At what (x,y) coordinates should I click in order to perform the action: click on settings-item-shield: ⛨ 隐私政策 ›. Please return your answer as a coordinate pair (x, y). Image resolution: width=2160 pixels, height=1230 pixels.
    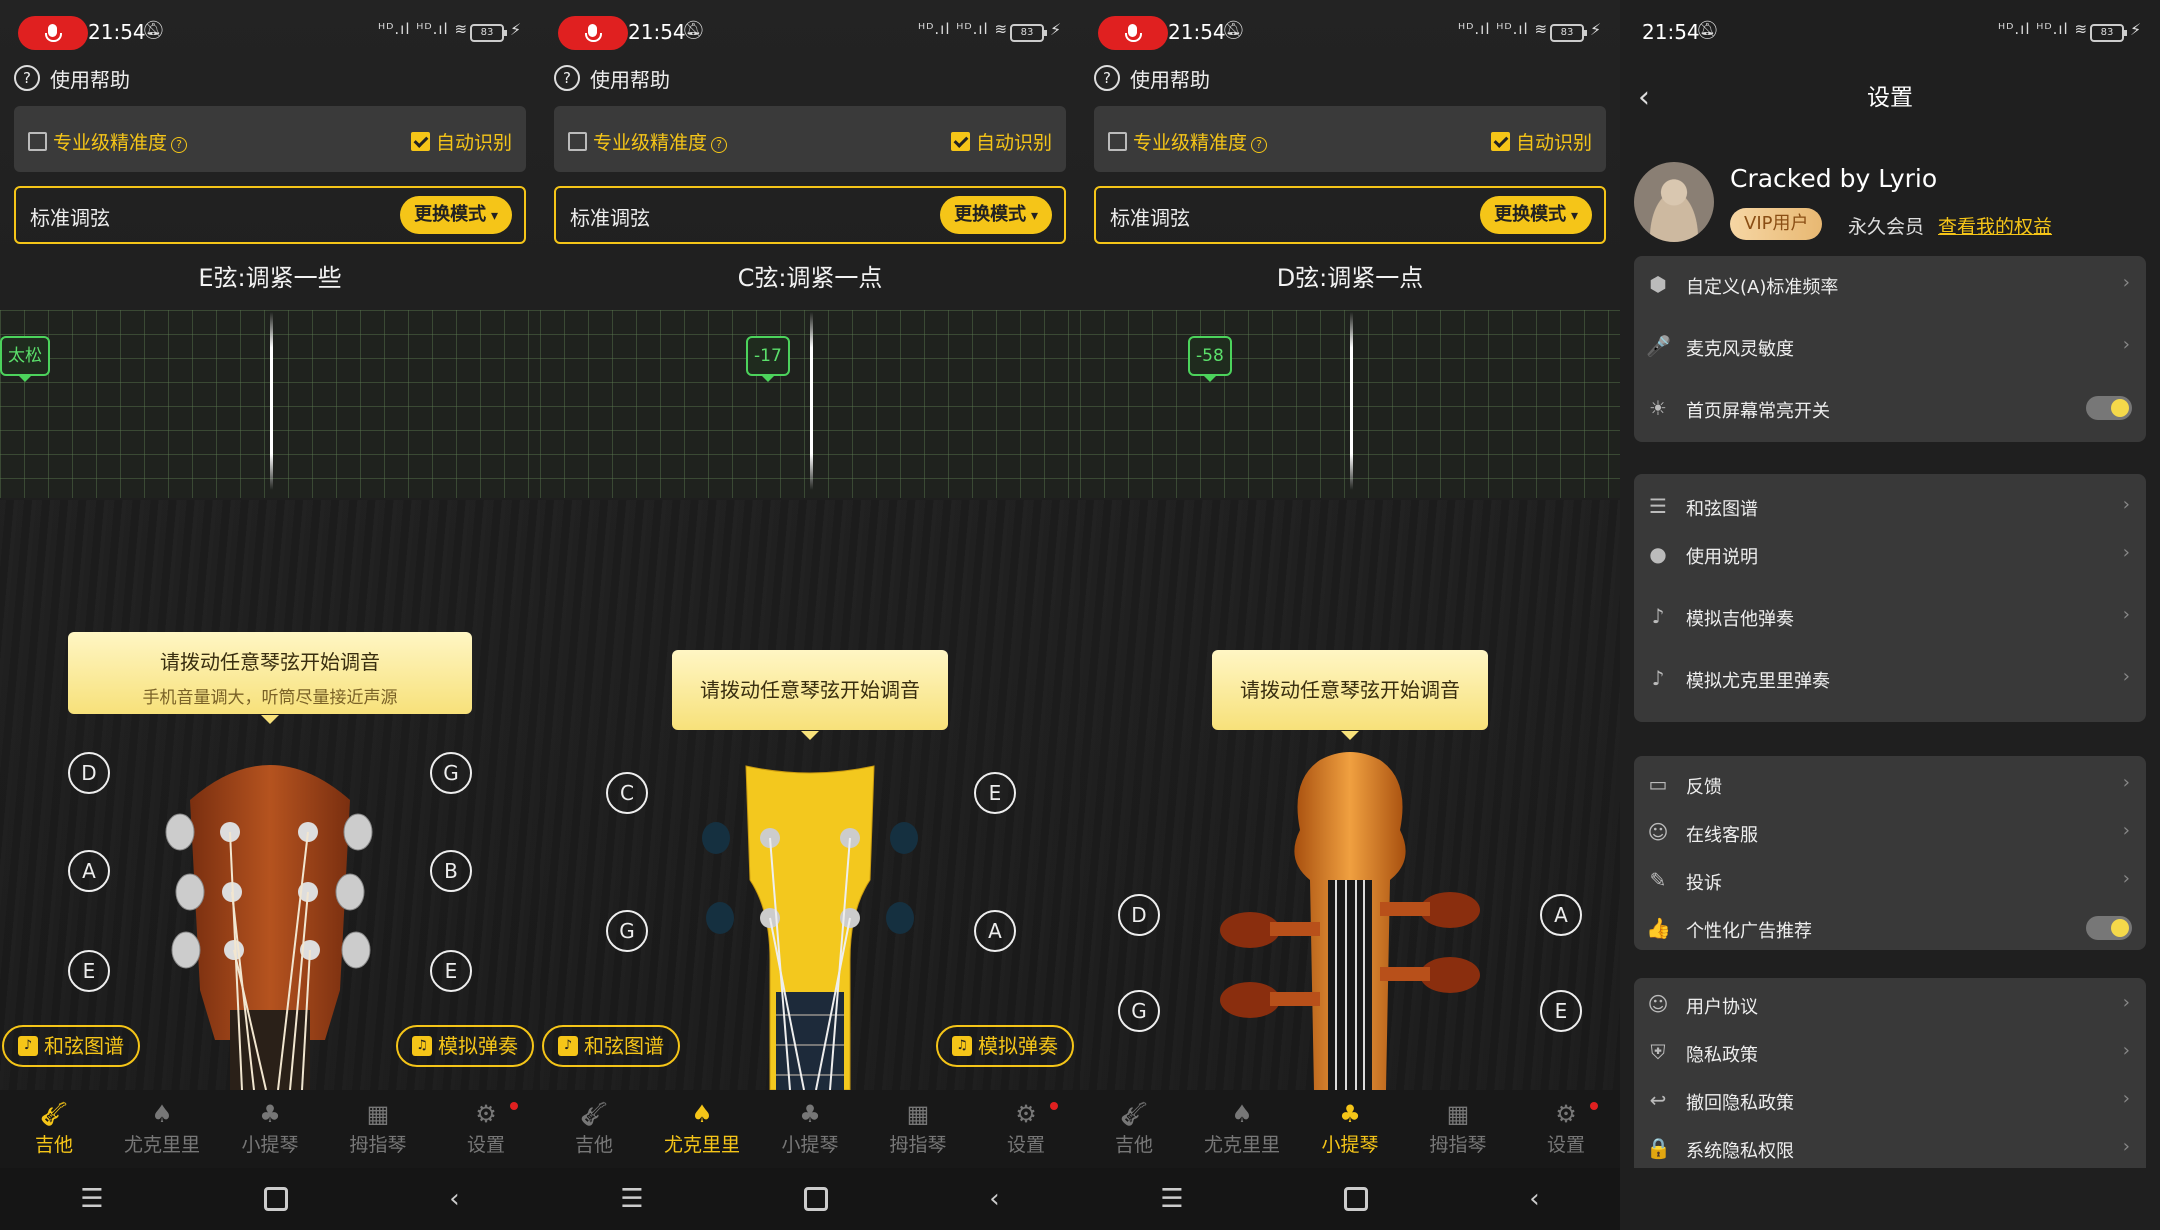
    Looking at the image, I should click on (1890, 1052).